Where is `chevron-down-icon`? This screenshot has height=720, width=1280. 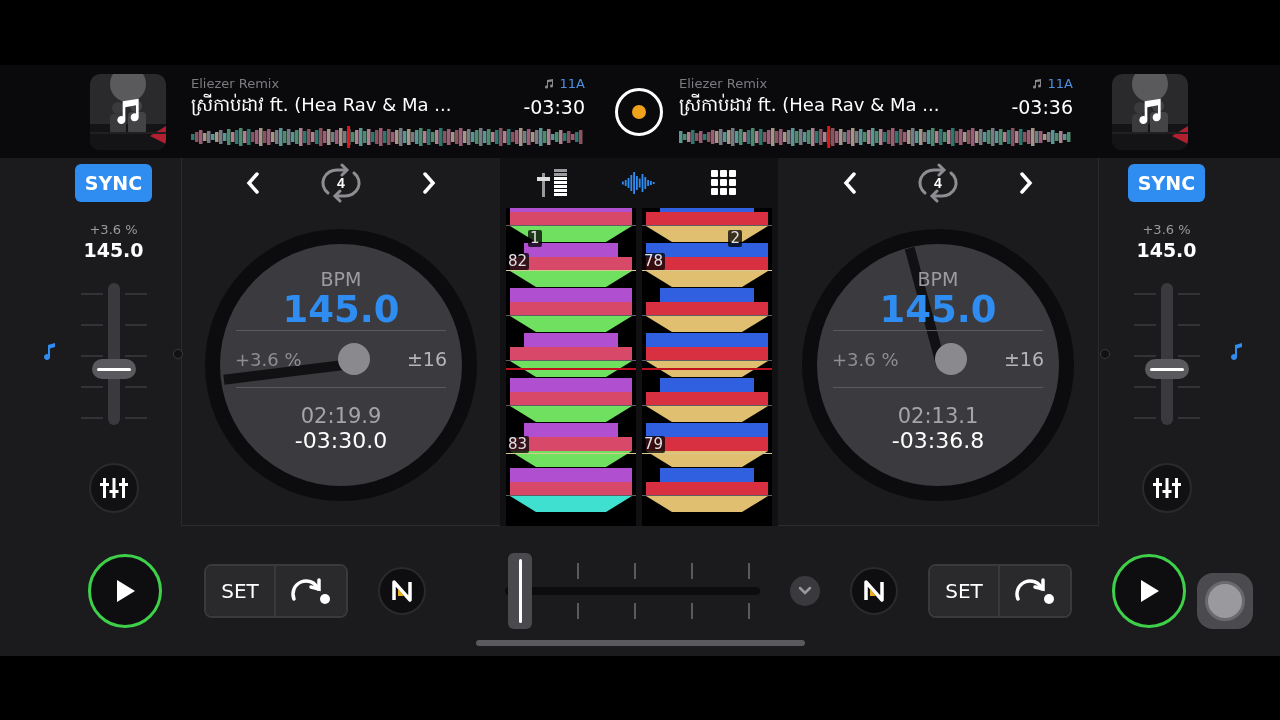 chevron-down-icon is located at coordinates (805, 591).